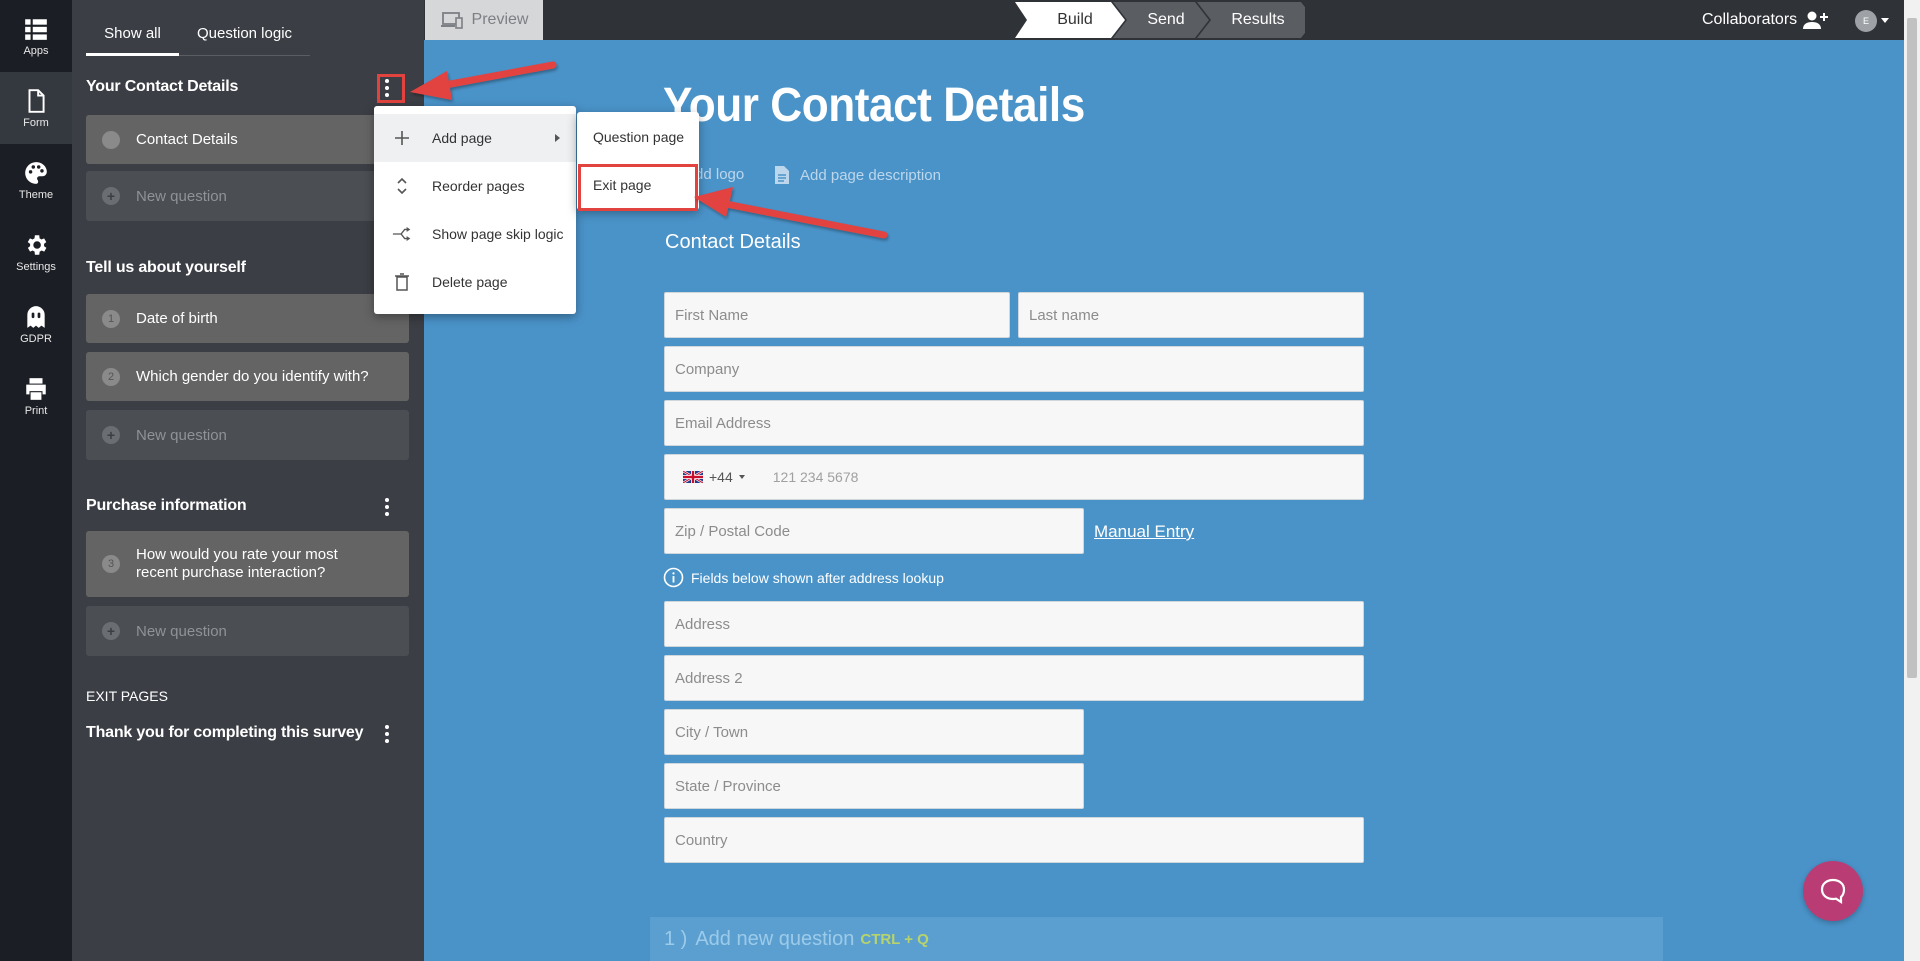  Describe the element at coordinates (733, 242) in the screenshot. I see `form-section-heading: Contact Details` at that location.